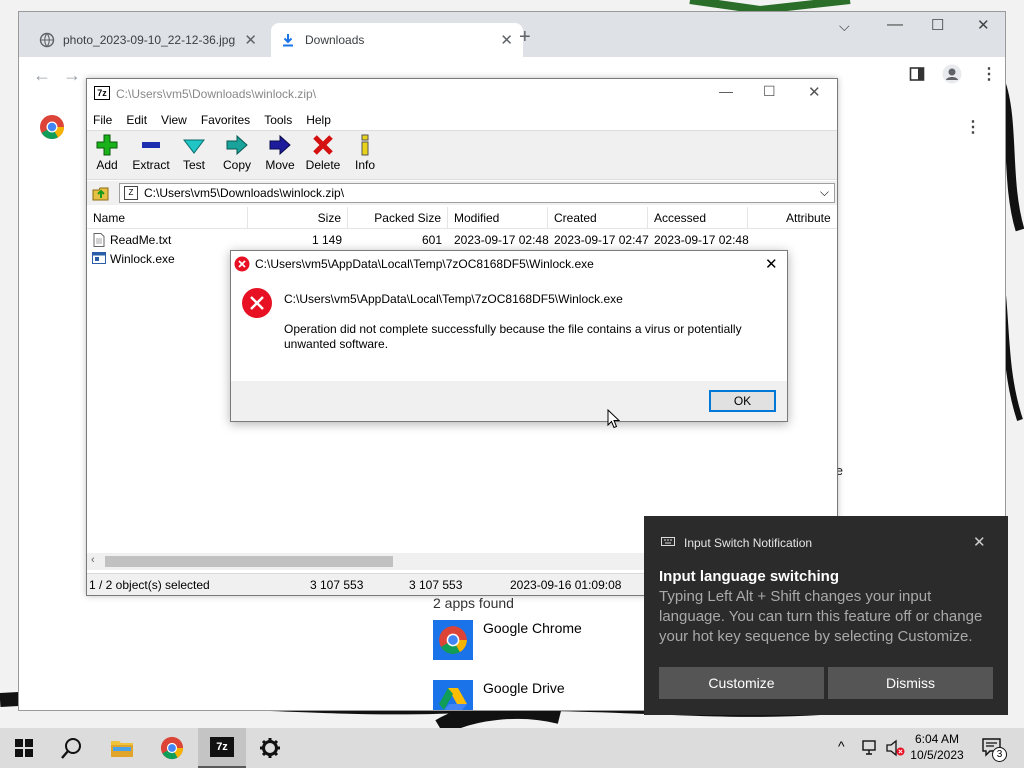 This screenshot has width=1024, height=768. What do you see at coordinates (194, 146) in the screenshot?
I see `check-icon` at bounding box center [194, 146].